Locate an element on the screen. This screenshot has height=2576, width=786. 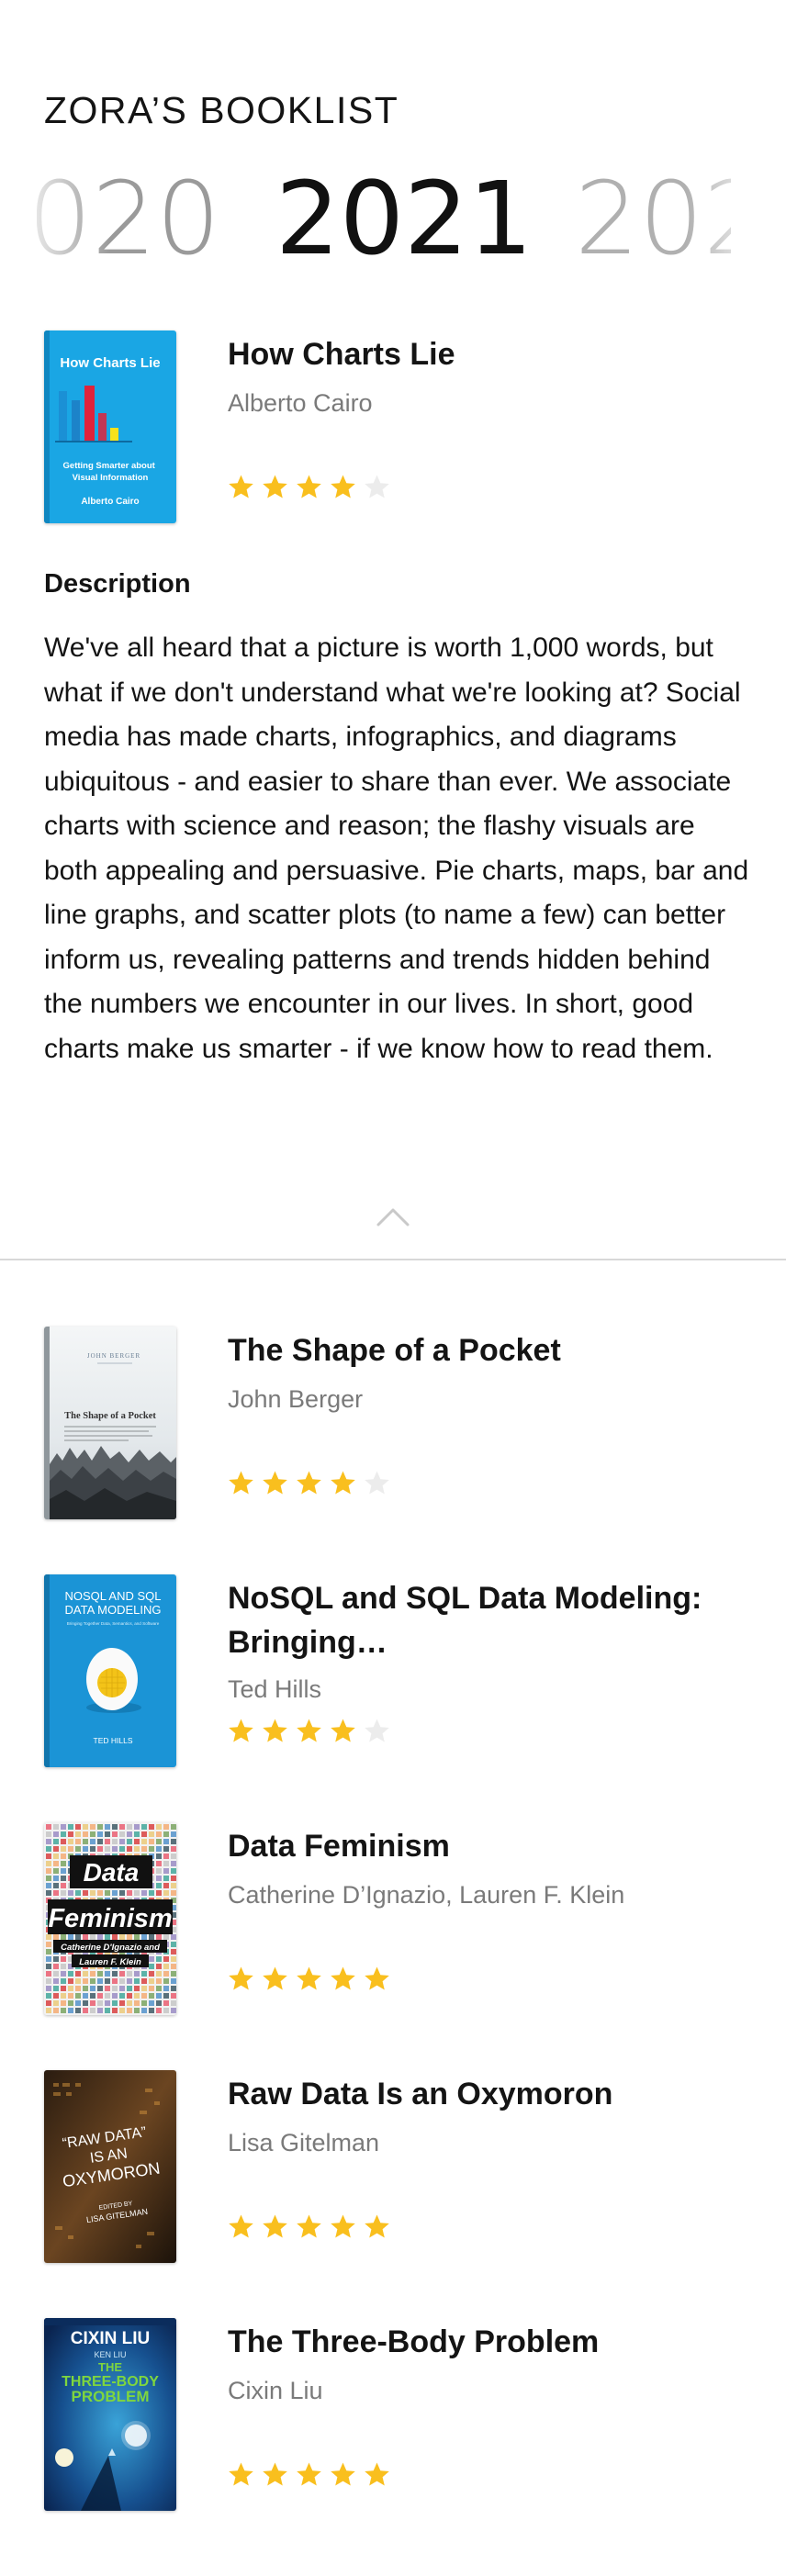
cover-title-line-2: Feminism is located at coordinates (110, 1918).